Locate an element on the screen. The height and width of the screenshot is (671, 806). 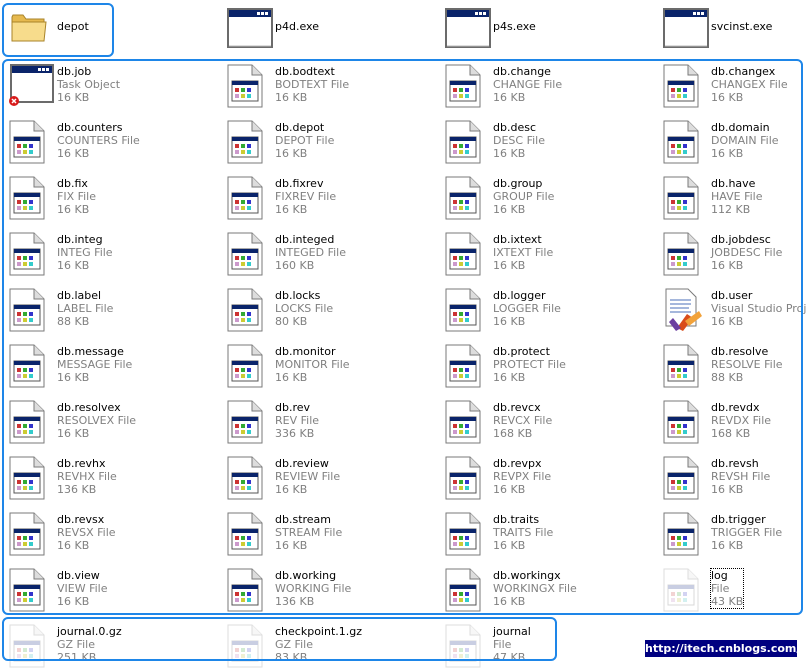
file-item-p4d-exe: p4d.exe is located at coordinates (327, 29).